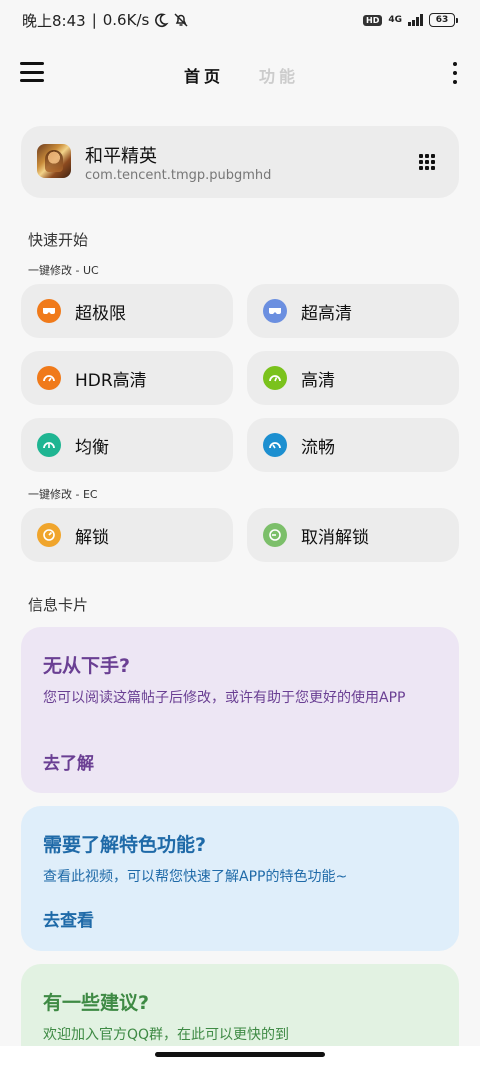  I want to click on lock-reset-icon, so click(275, 535).